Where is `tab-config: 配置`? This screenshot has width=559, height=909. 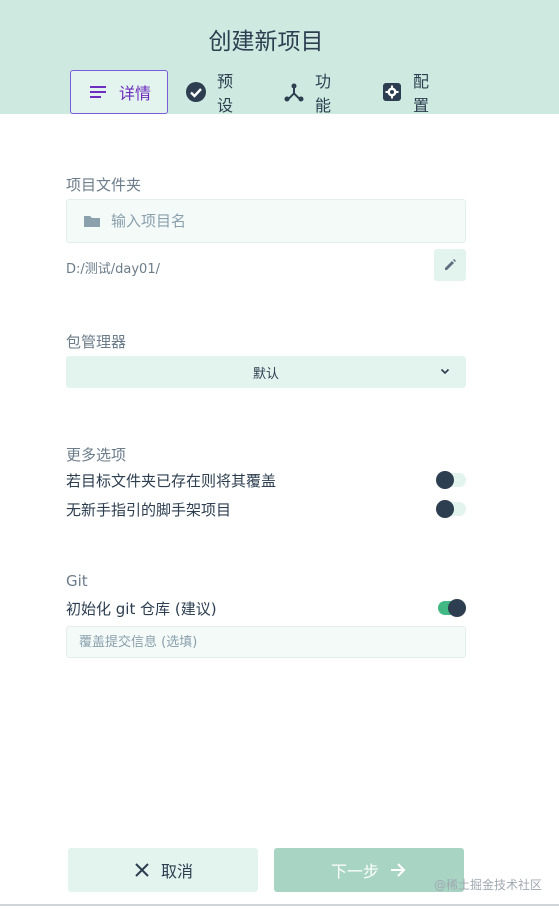 tab-config: 配置 is located at coordinates (405, 92).